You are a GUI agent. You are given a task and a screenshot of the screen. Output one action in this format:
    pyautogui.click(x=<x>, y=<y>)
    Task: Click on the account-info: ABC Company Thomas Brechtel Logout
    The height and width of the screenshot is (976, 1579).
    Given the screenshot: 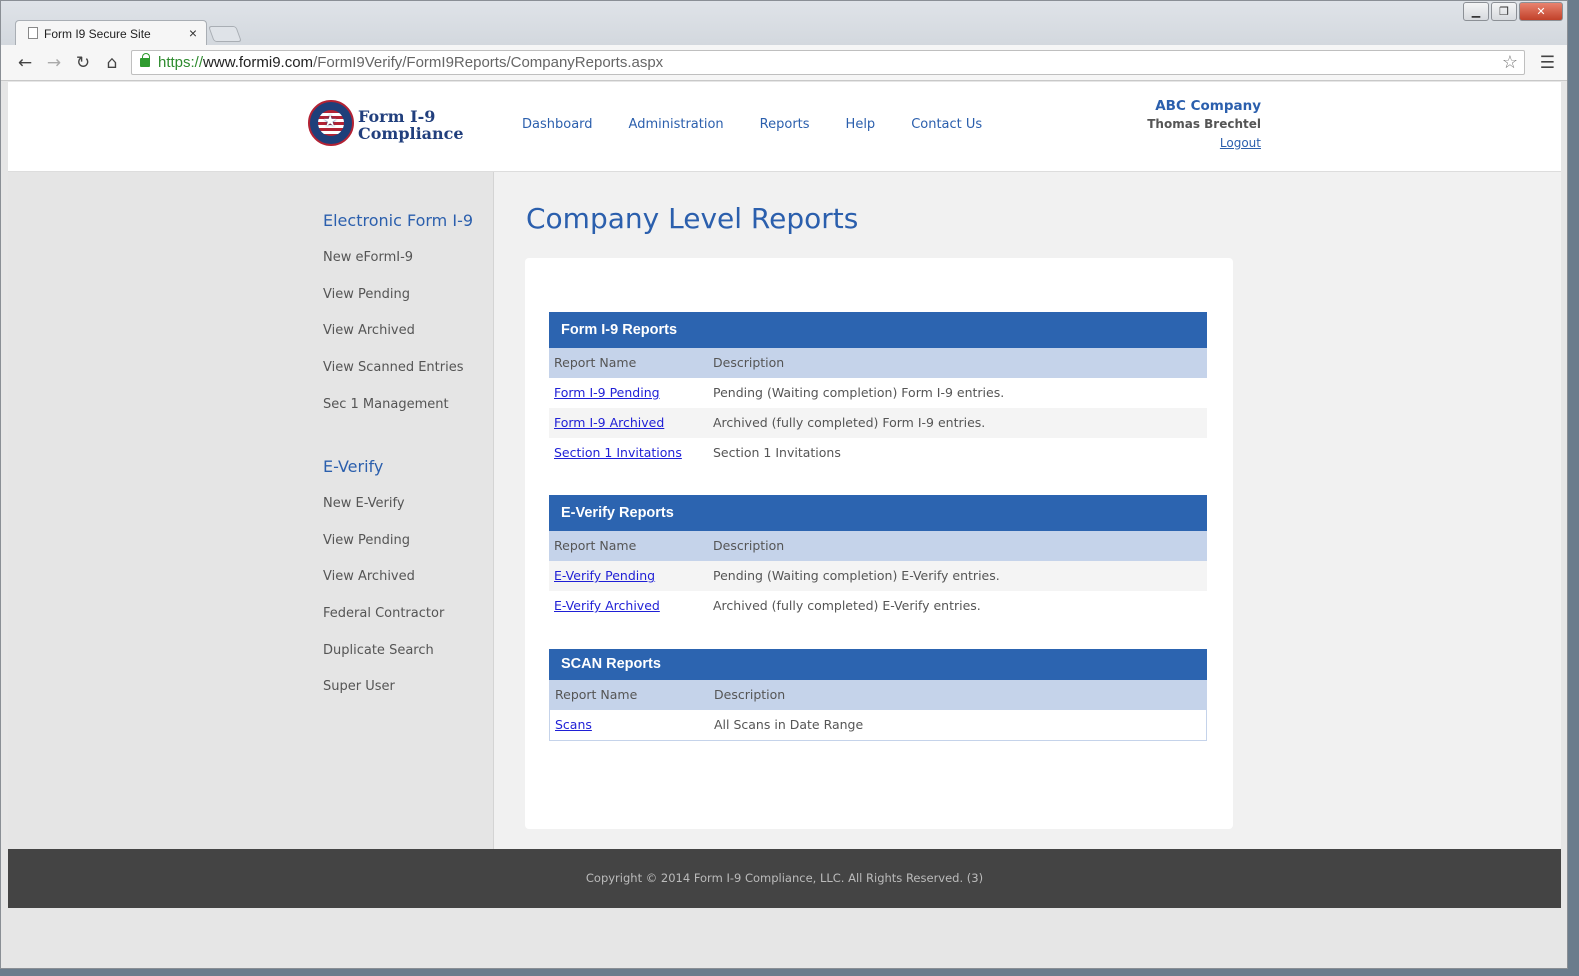 What is the action you would take?
    pyautogui.click(x=1204, y=124)
    